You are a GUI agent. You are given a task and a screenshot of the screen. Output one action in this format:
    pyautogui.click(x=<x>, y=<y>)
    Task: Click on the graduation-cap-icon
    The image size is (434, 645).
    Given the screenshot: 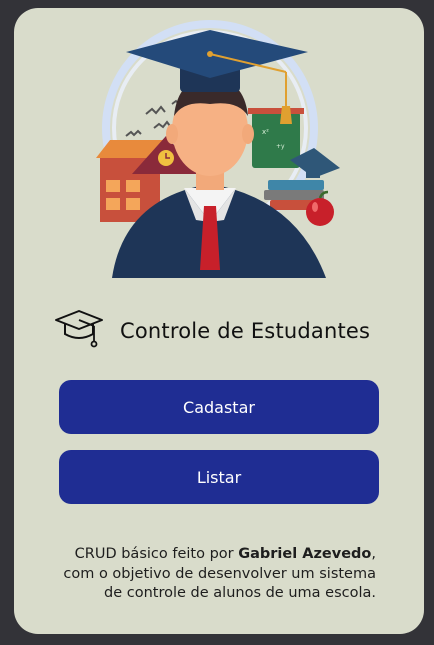 What is the action you would take?
    pyautogui.click(x=79, y=331)
    